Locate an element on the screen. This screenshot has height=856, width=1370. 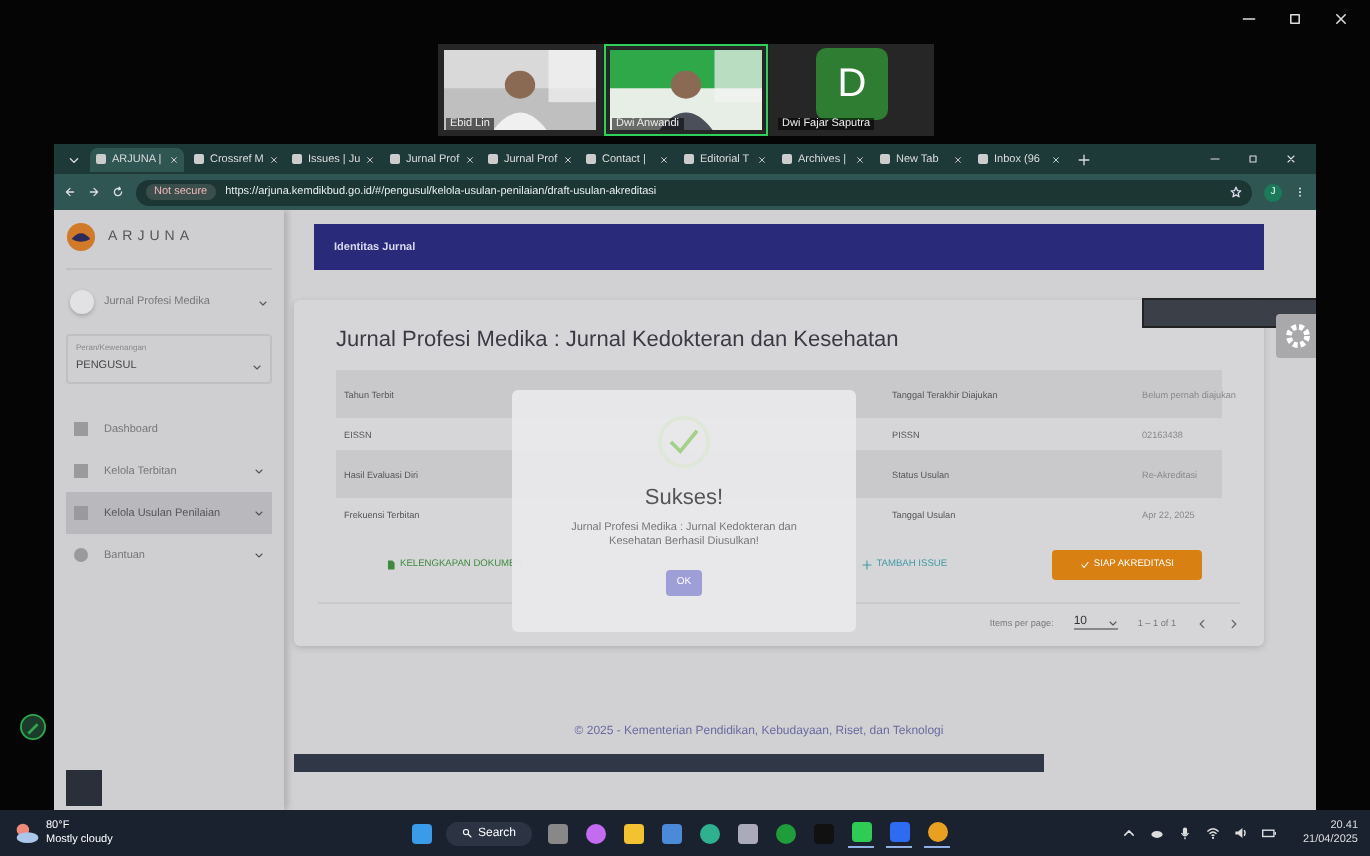
document-icon is located at coordinates (391, 564).